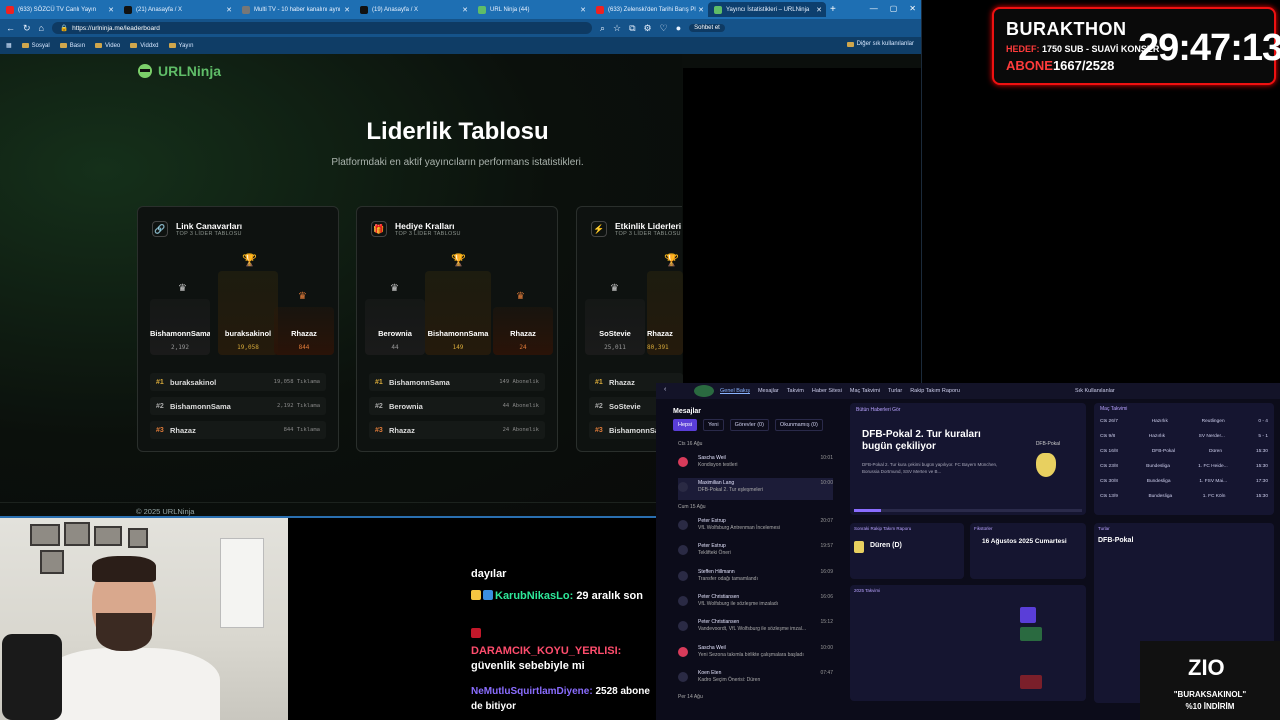  What do you see at coordinates (534, 596) in the screenshot?
I see `chat-username: KarubNikasLo:` at bounding box center [534, 596].